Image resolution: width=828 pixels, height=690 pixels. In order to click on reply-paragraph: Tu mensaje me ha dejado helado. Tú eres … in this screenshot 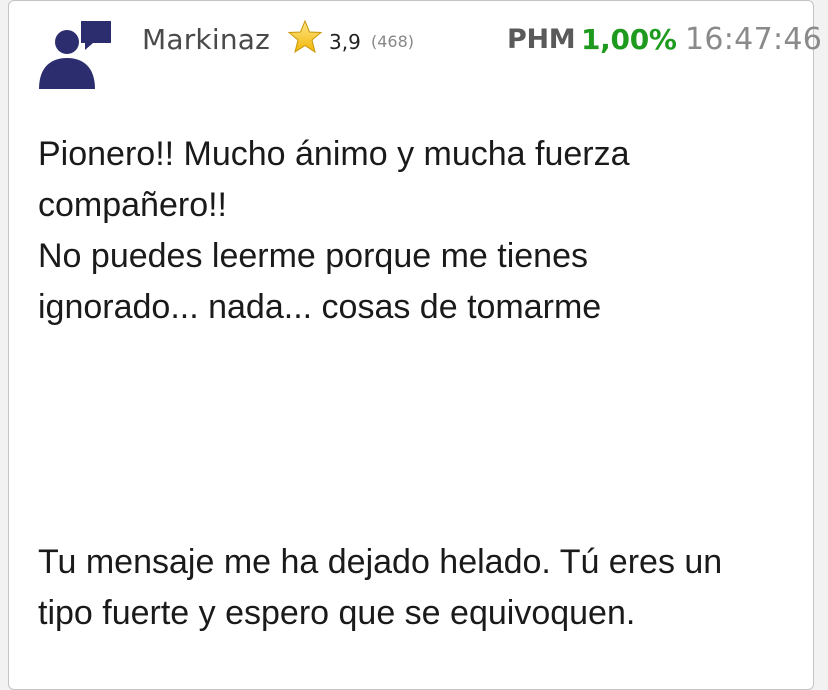, I will do `click(380, 587)`.